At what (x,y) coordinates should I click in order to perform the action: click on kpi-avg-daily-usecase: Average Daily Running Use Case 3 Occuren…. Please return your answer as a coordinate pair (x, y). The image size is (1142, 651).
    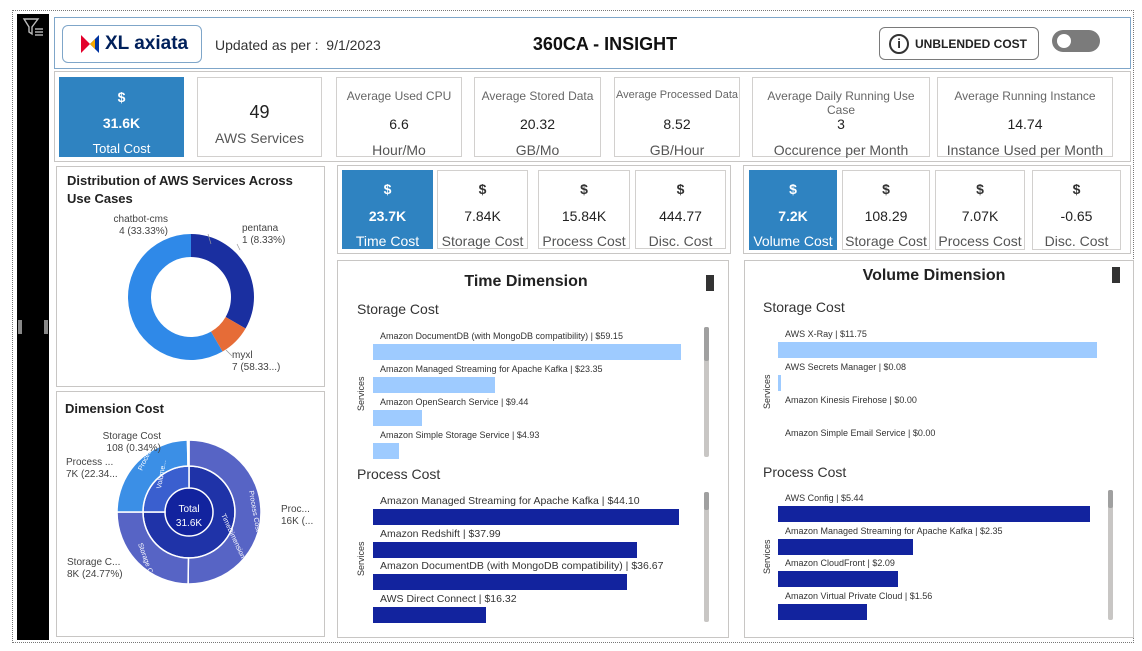
    Looking at the image, I should click on (841, 117).